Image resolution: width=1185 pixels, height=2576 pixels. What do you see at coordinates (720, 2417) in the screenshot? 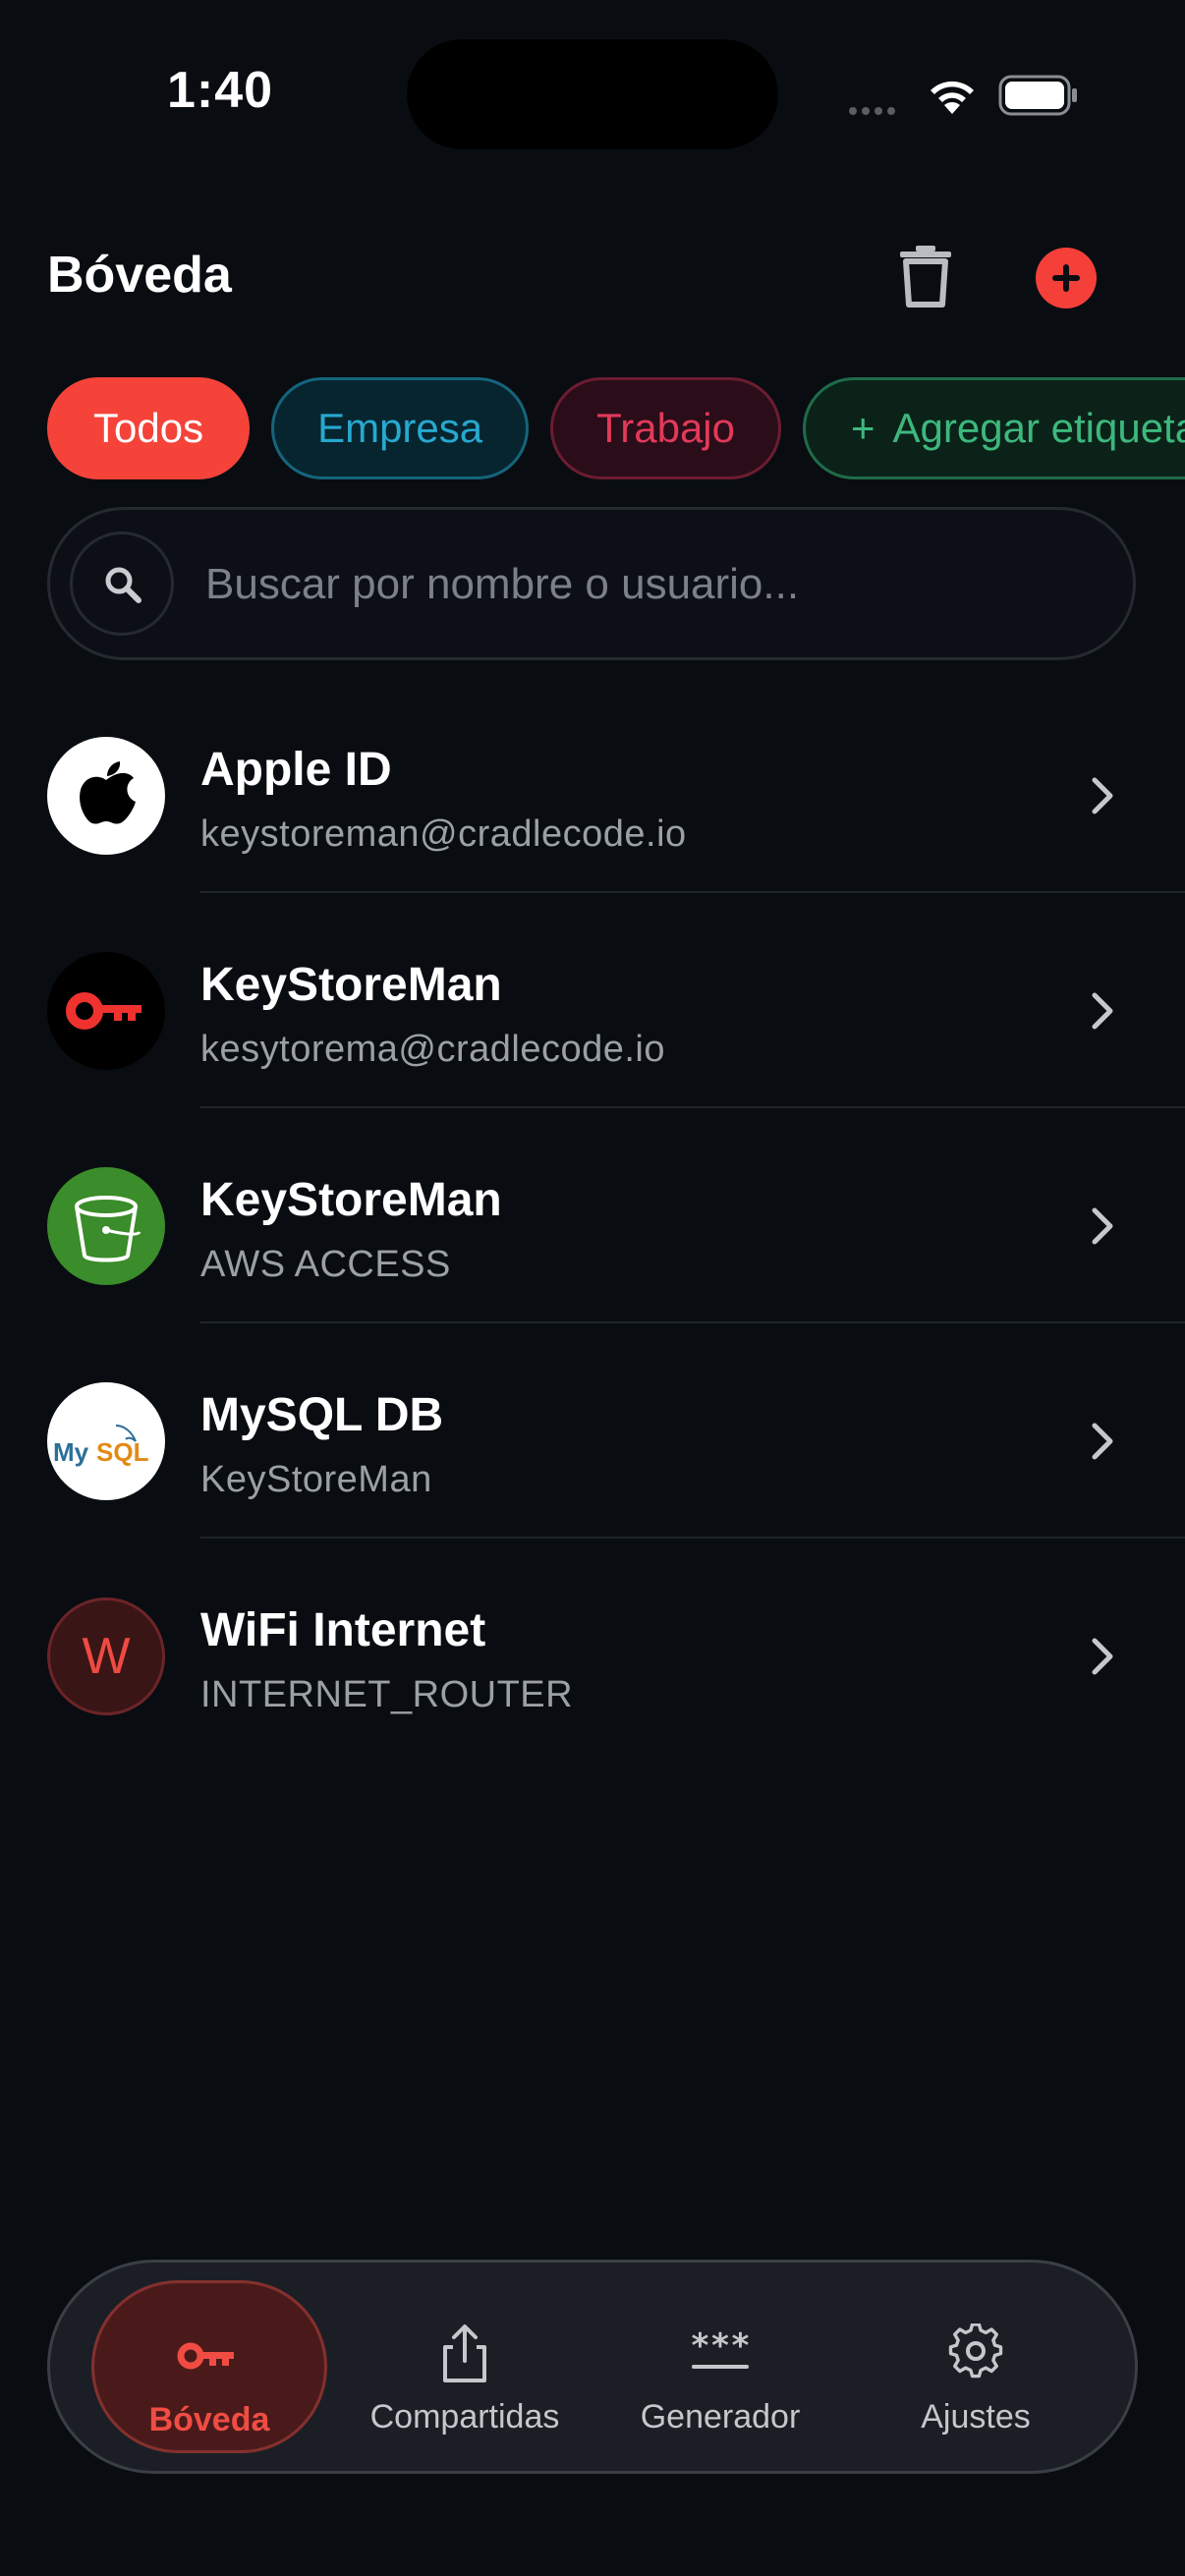
I see `tab-label: Generador` at bounding box center [720, 2417].